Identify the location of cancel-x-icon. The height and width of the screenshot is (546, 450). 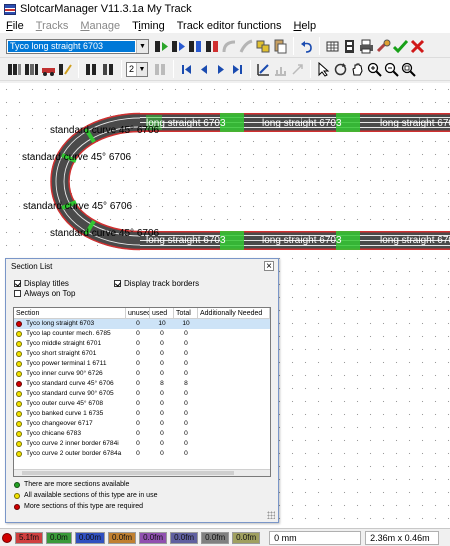
(417, 46).